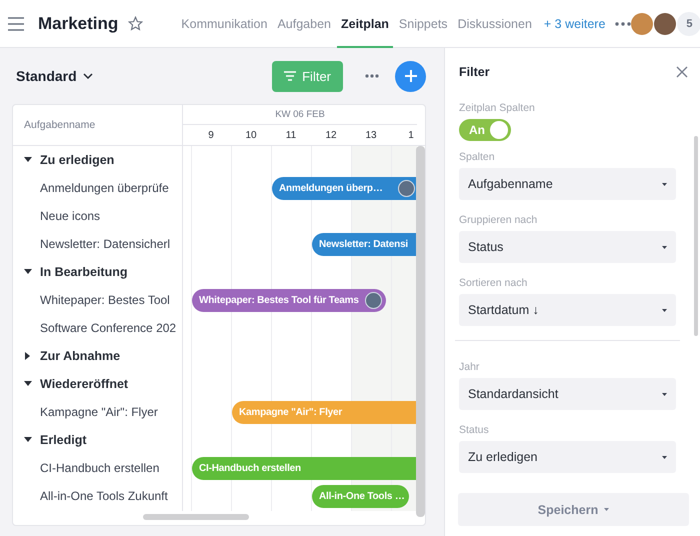  What do you see at coordinates (136, 23) in the screenshot?
I see `star-icon` at bounding box center [136, 23].